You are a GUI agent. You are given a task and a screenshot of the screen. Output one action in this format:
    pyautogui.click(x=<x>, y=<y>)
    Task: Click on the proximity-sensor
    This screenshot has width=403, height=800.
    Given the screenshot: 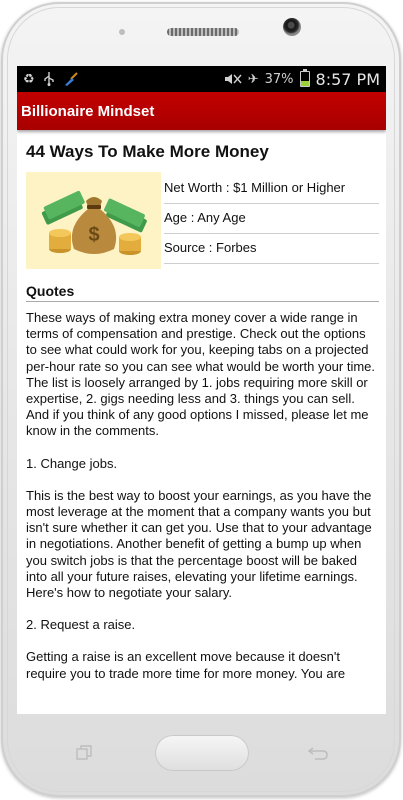 What is the action you would take?
    pyautogui.click(x=122, y=32)
    